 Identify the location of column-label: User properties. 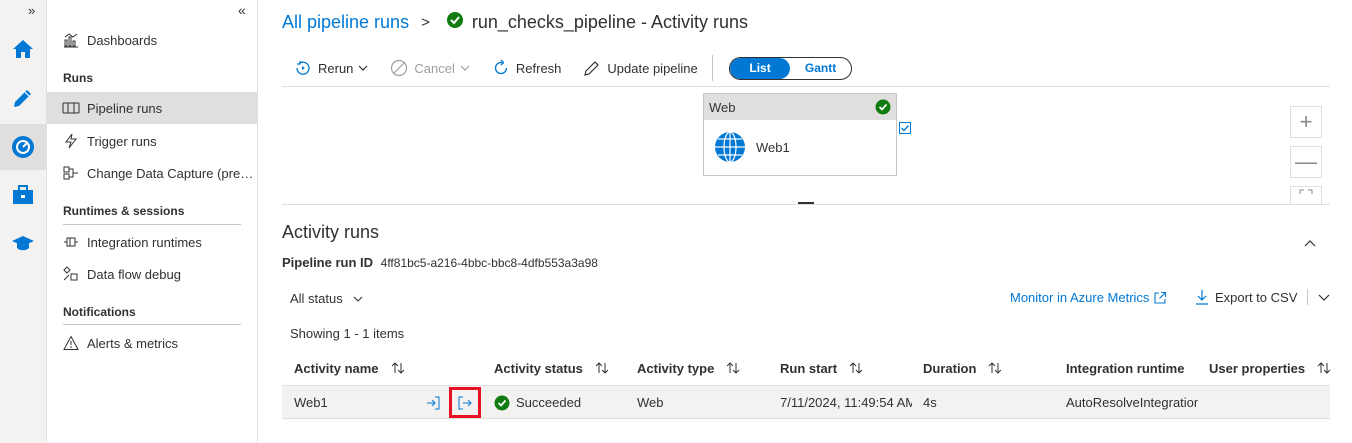
(1257, 368).